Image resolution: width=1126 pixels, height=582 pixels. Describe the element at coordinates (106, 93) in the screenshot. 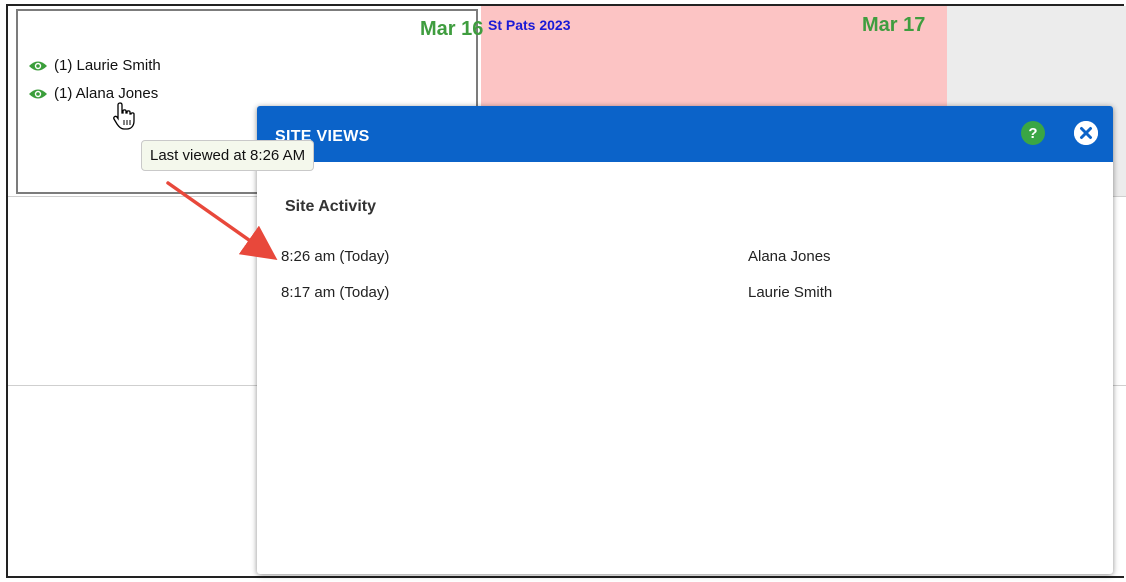

I see `viewer-name: (1) Alana Jones` at that location.